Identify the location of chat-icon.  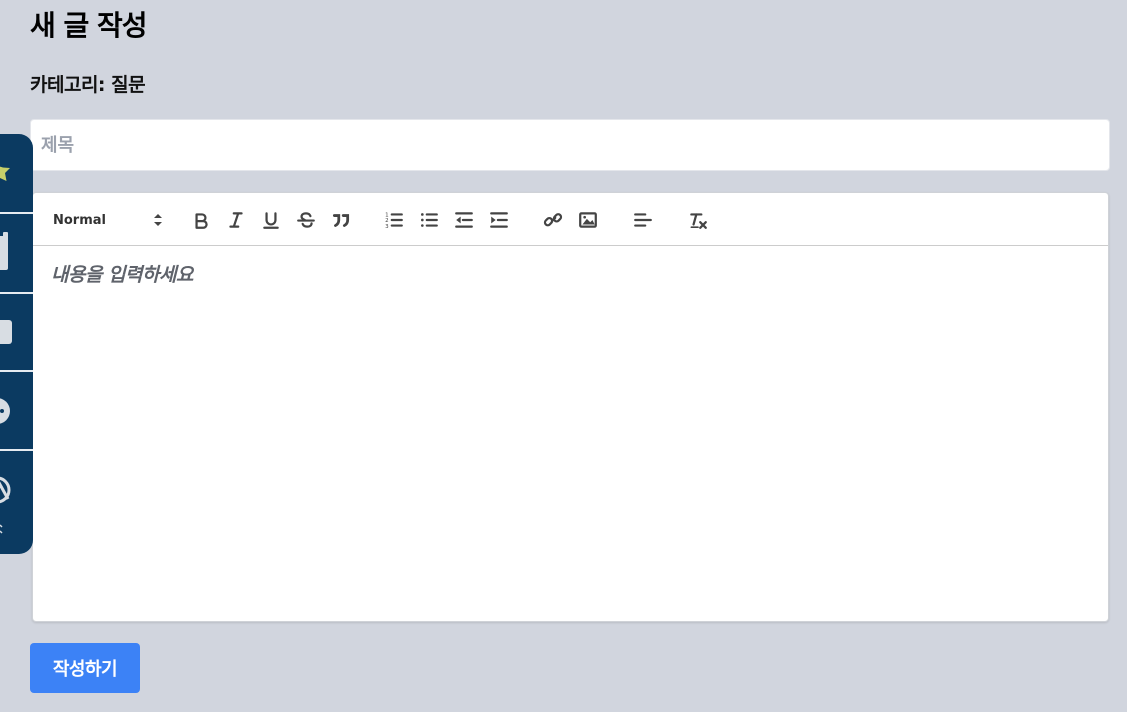
(5, 411).